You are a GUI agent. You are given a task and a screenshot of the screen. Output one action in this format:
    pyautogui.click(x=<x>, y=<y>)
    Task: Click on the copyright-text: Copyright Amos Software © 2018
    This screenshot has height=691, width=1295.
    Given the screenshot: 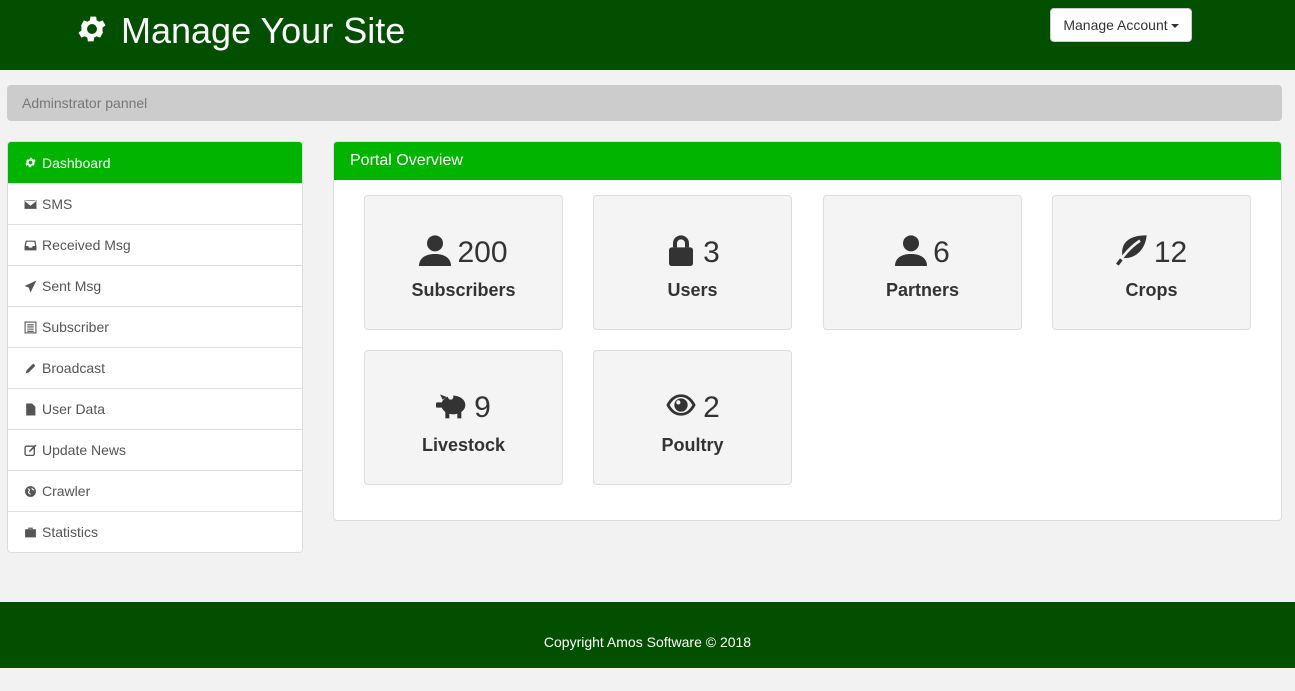 What is the action you would take?
    pyautogui.click(x=647, y=642)
    